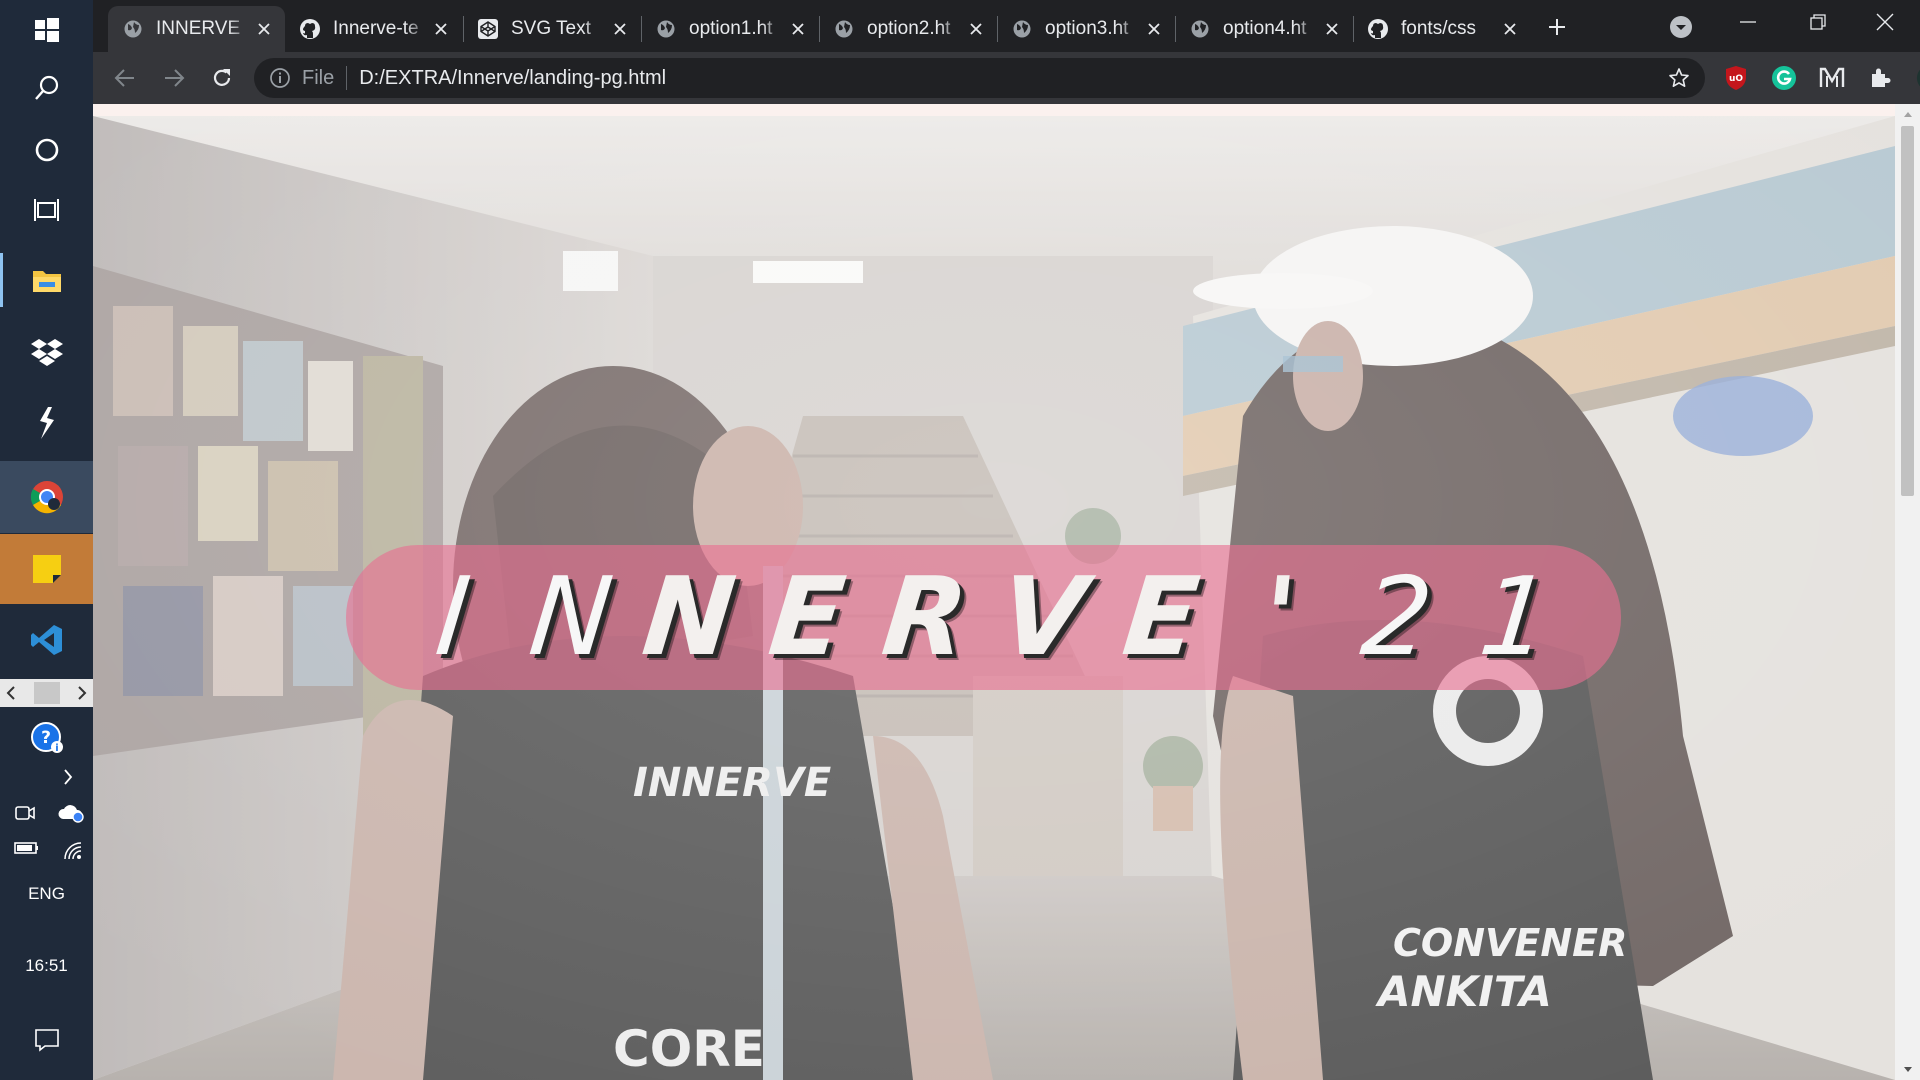 The width and height of the screenshot is (1920, 1080). Describe the element at coordinates (46, 150) in the screenshot. I see `cortana-icon` at that location.